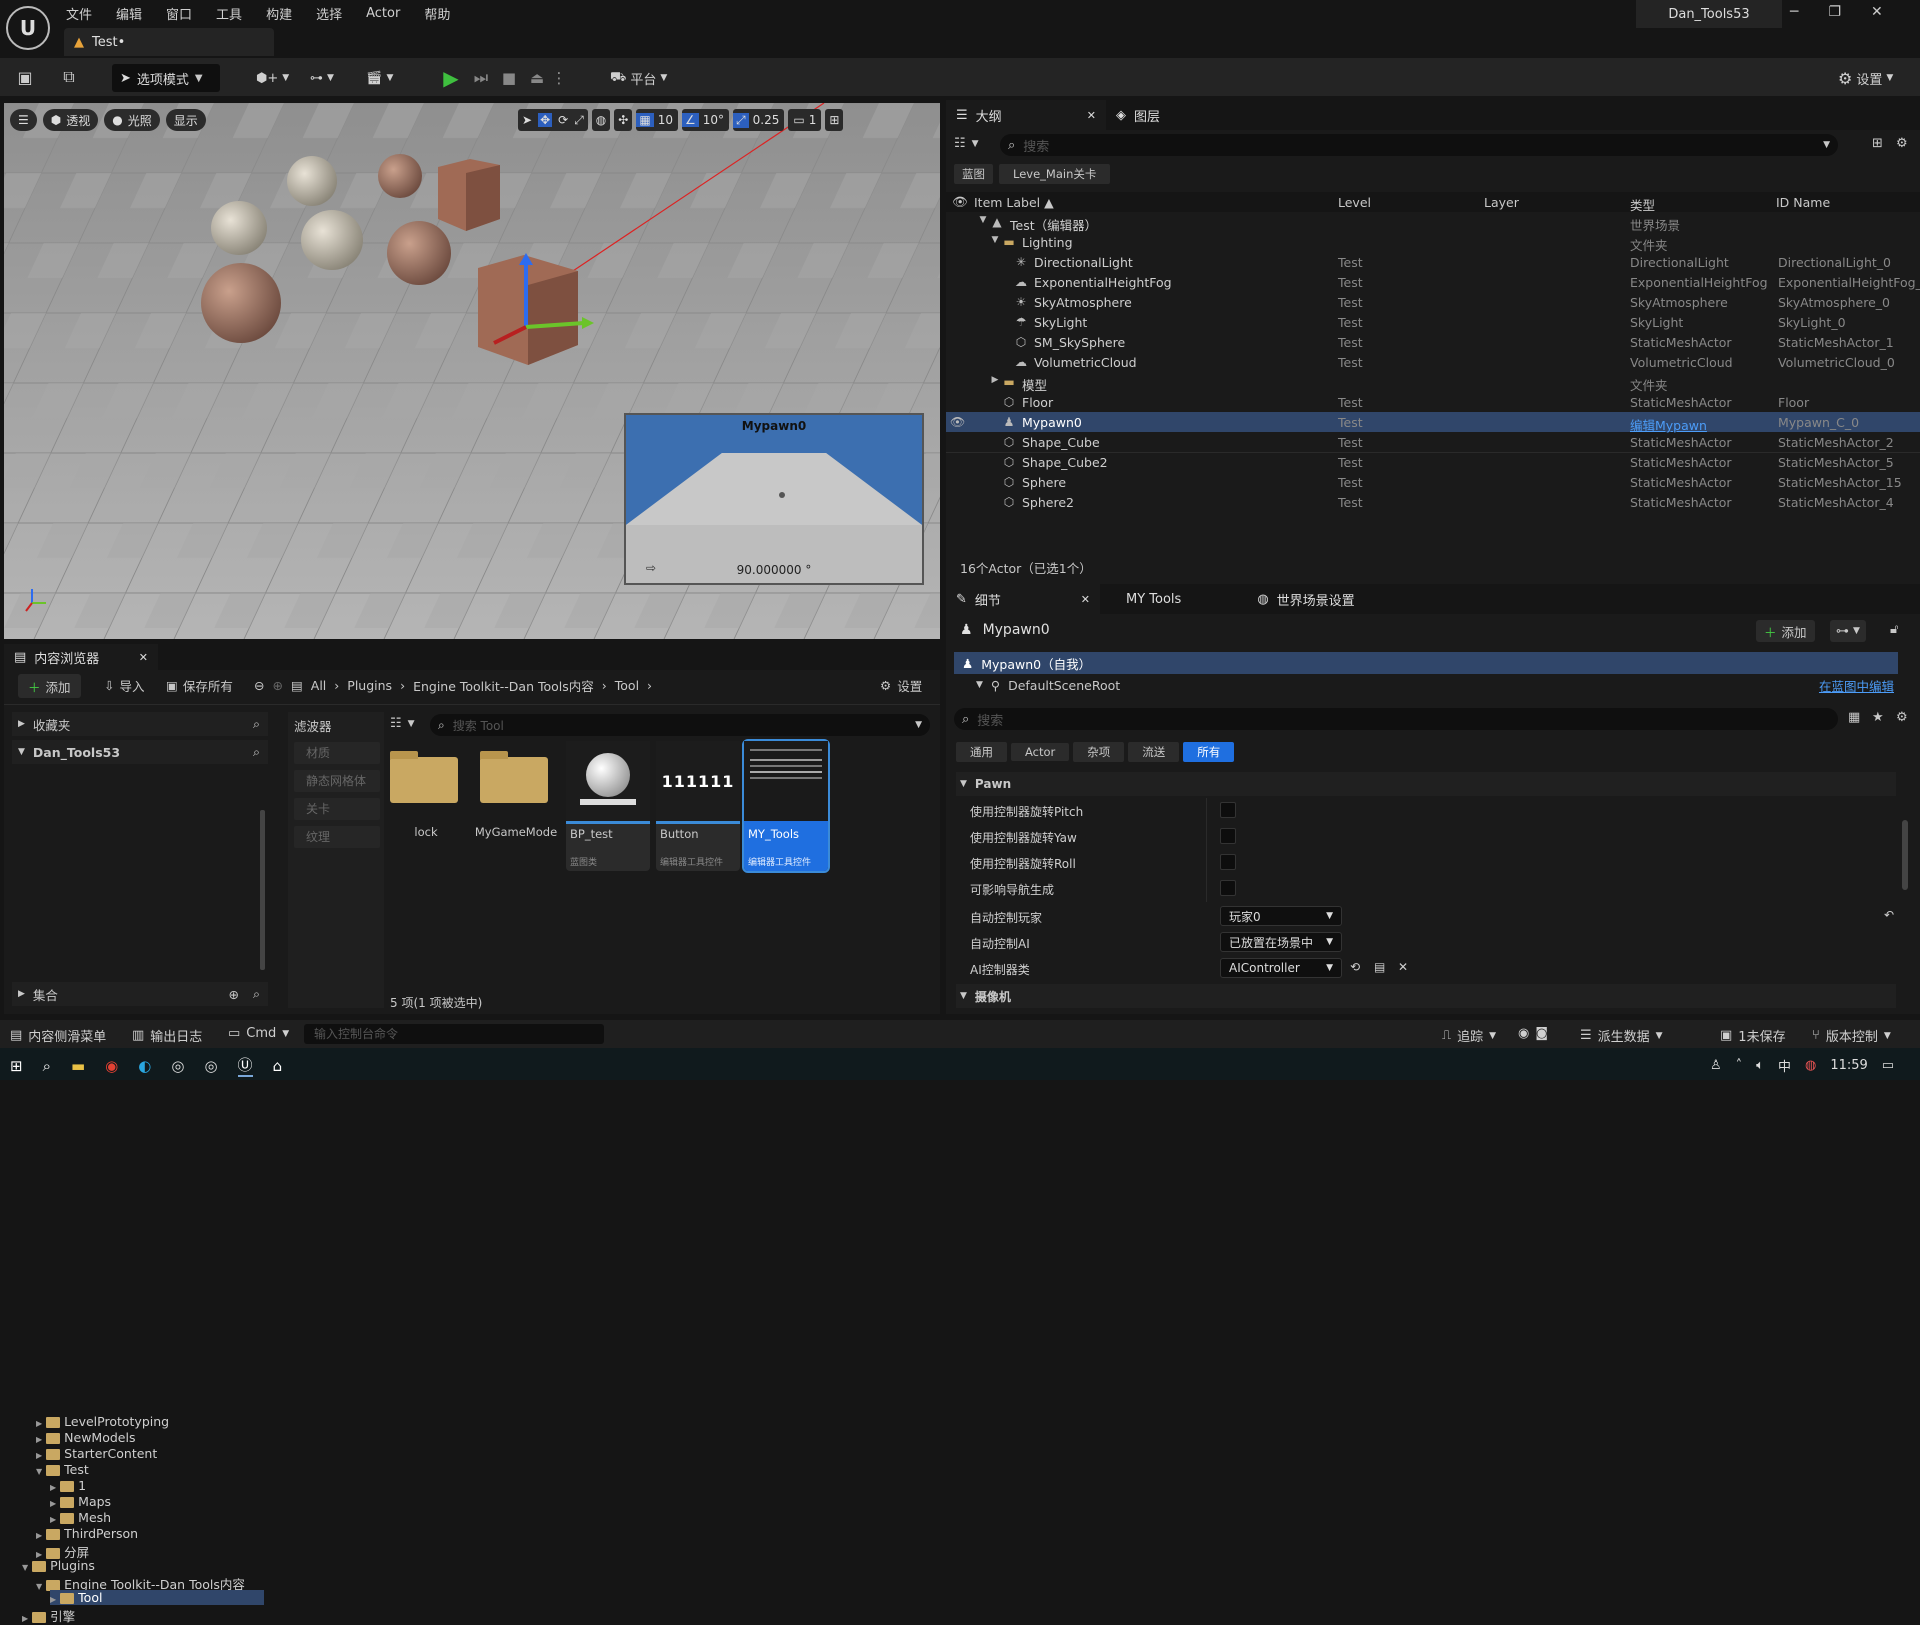 This screenshot has height=1625, width=1920. What do you see at coordinates (124, 685) in the screenshot?
I see `cb-import-button: ⇩ 导入` at bounding box center [124, 685].